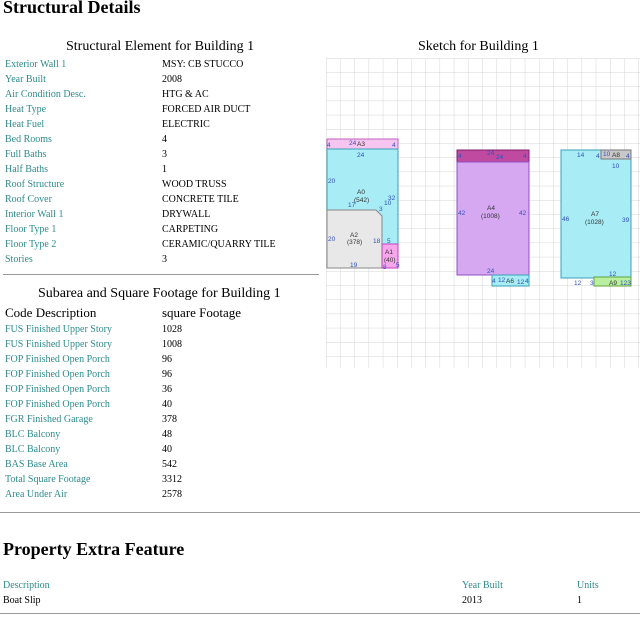  I want to click on element-value: CARPETING, so click(190, 229).